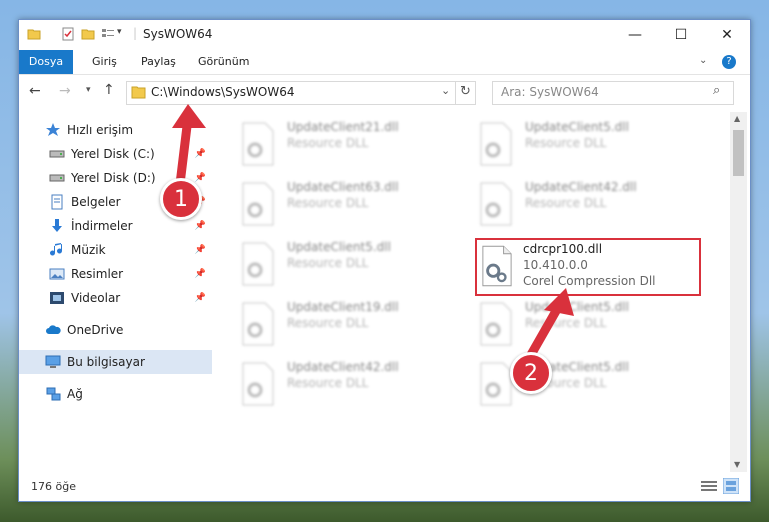 This screenshot has height=522, width=769. Describe the element at coordinates (531, 373) in the screenshot. I see `step-badge-2: 2` at that location.